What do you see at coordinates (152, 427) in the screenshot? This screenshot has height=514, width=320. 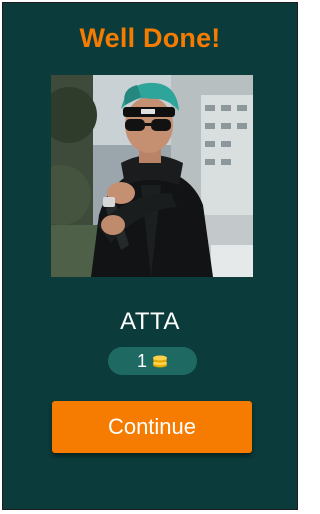 I see `continue-button: Continue` at bounding box center [152, 427].